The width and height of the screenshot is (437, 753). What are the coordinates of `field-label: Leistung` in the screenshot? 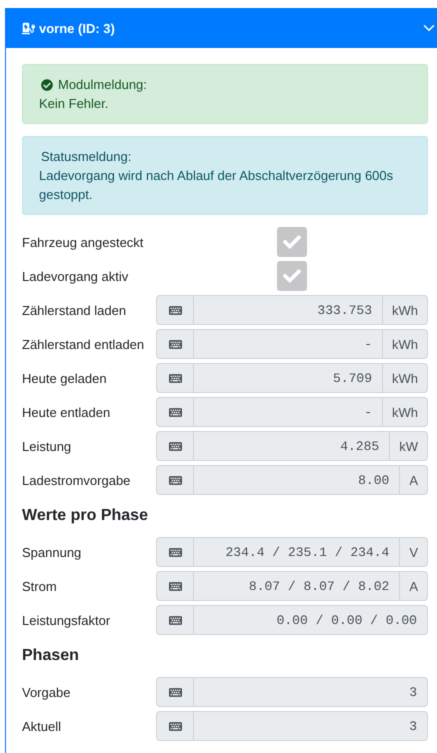 It's located at (47, 446).